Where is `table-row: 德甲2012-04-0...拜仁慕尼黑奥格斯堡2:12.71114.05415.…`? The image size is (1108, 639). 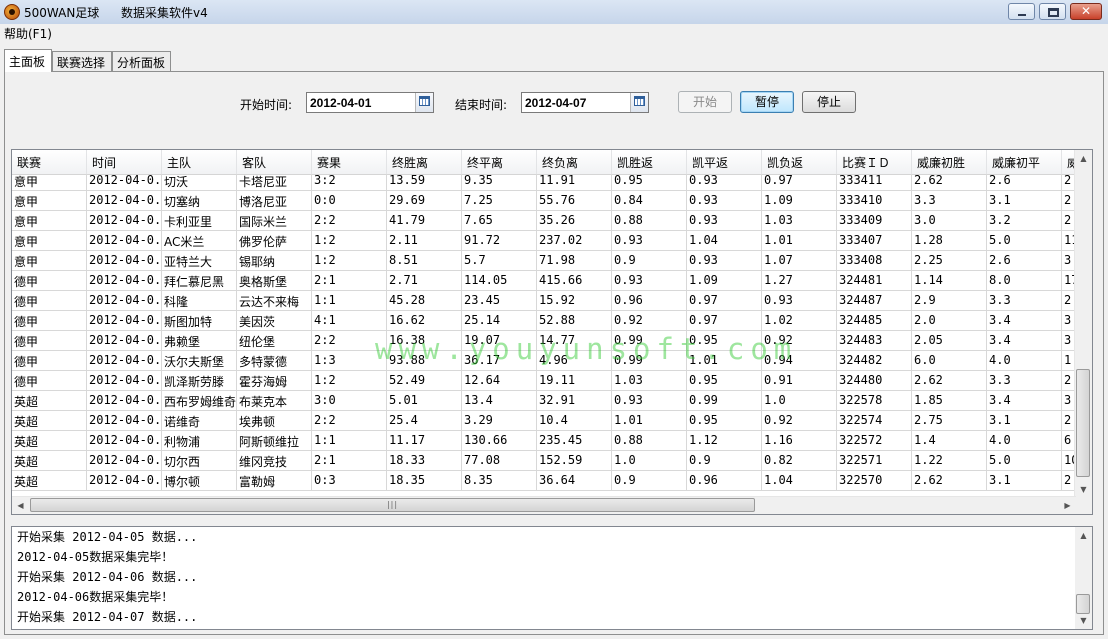
table-row: 德甲2012-04-0...拜仁慕尼黑奥格斯堡2:12.71114.05415.… is located at coordinates (544, 281).